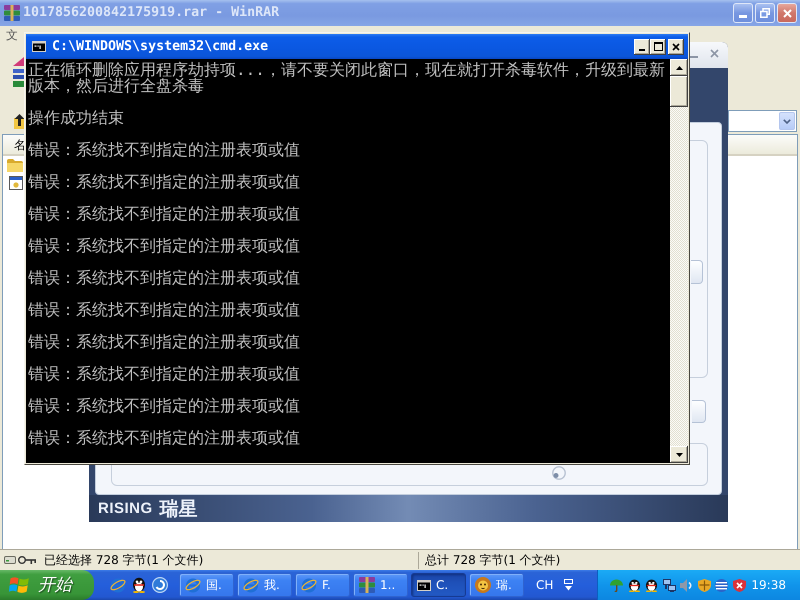 This screenshot has width=800, height=600. What do you see at coordinates (20, 145) in the screenshot?
I see `column-header: 名` at bounding box center [20, 145].